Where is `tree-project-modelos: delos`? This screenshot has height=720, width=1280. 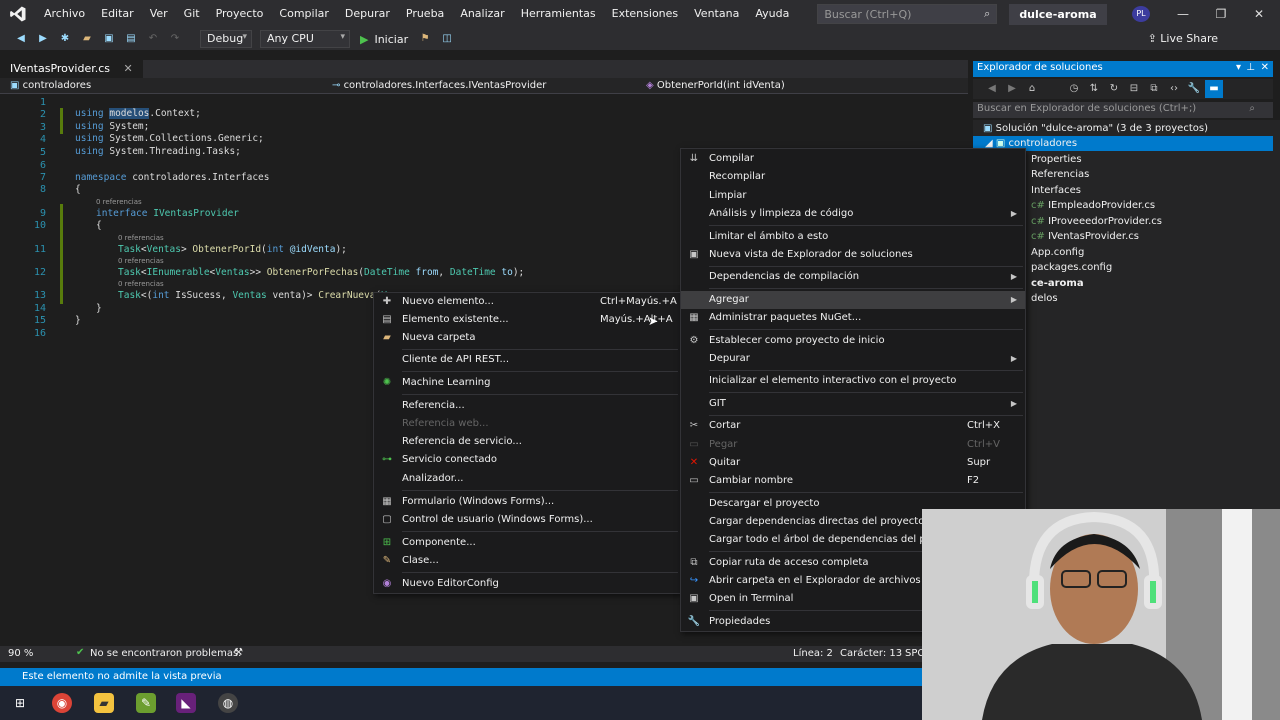 tree-project-modelos: delos is located at coordinates (1044, 298).